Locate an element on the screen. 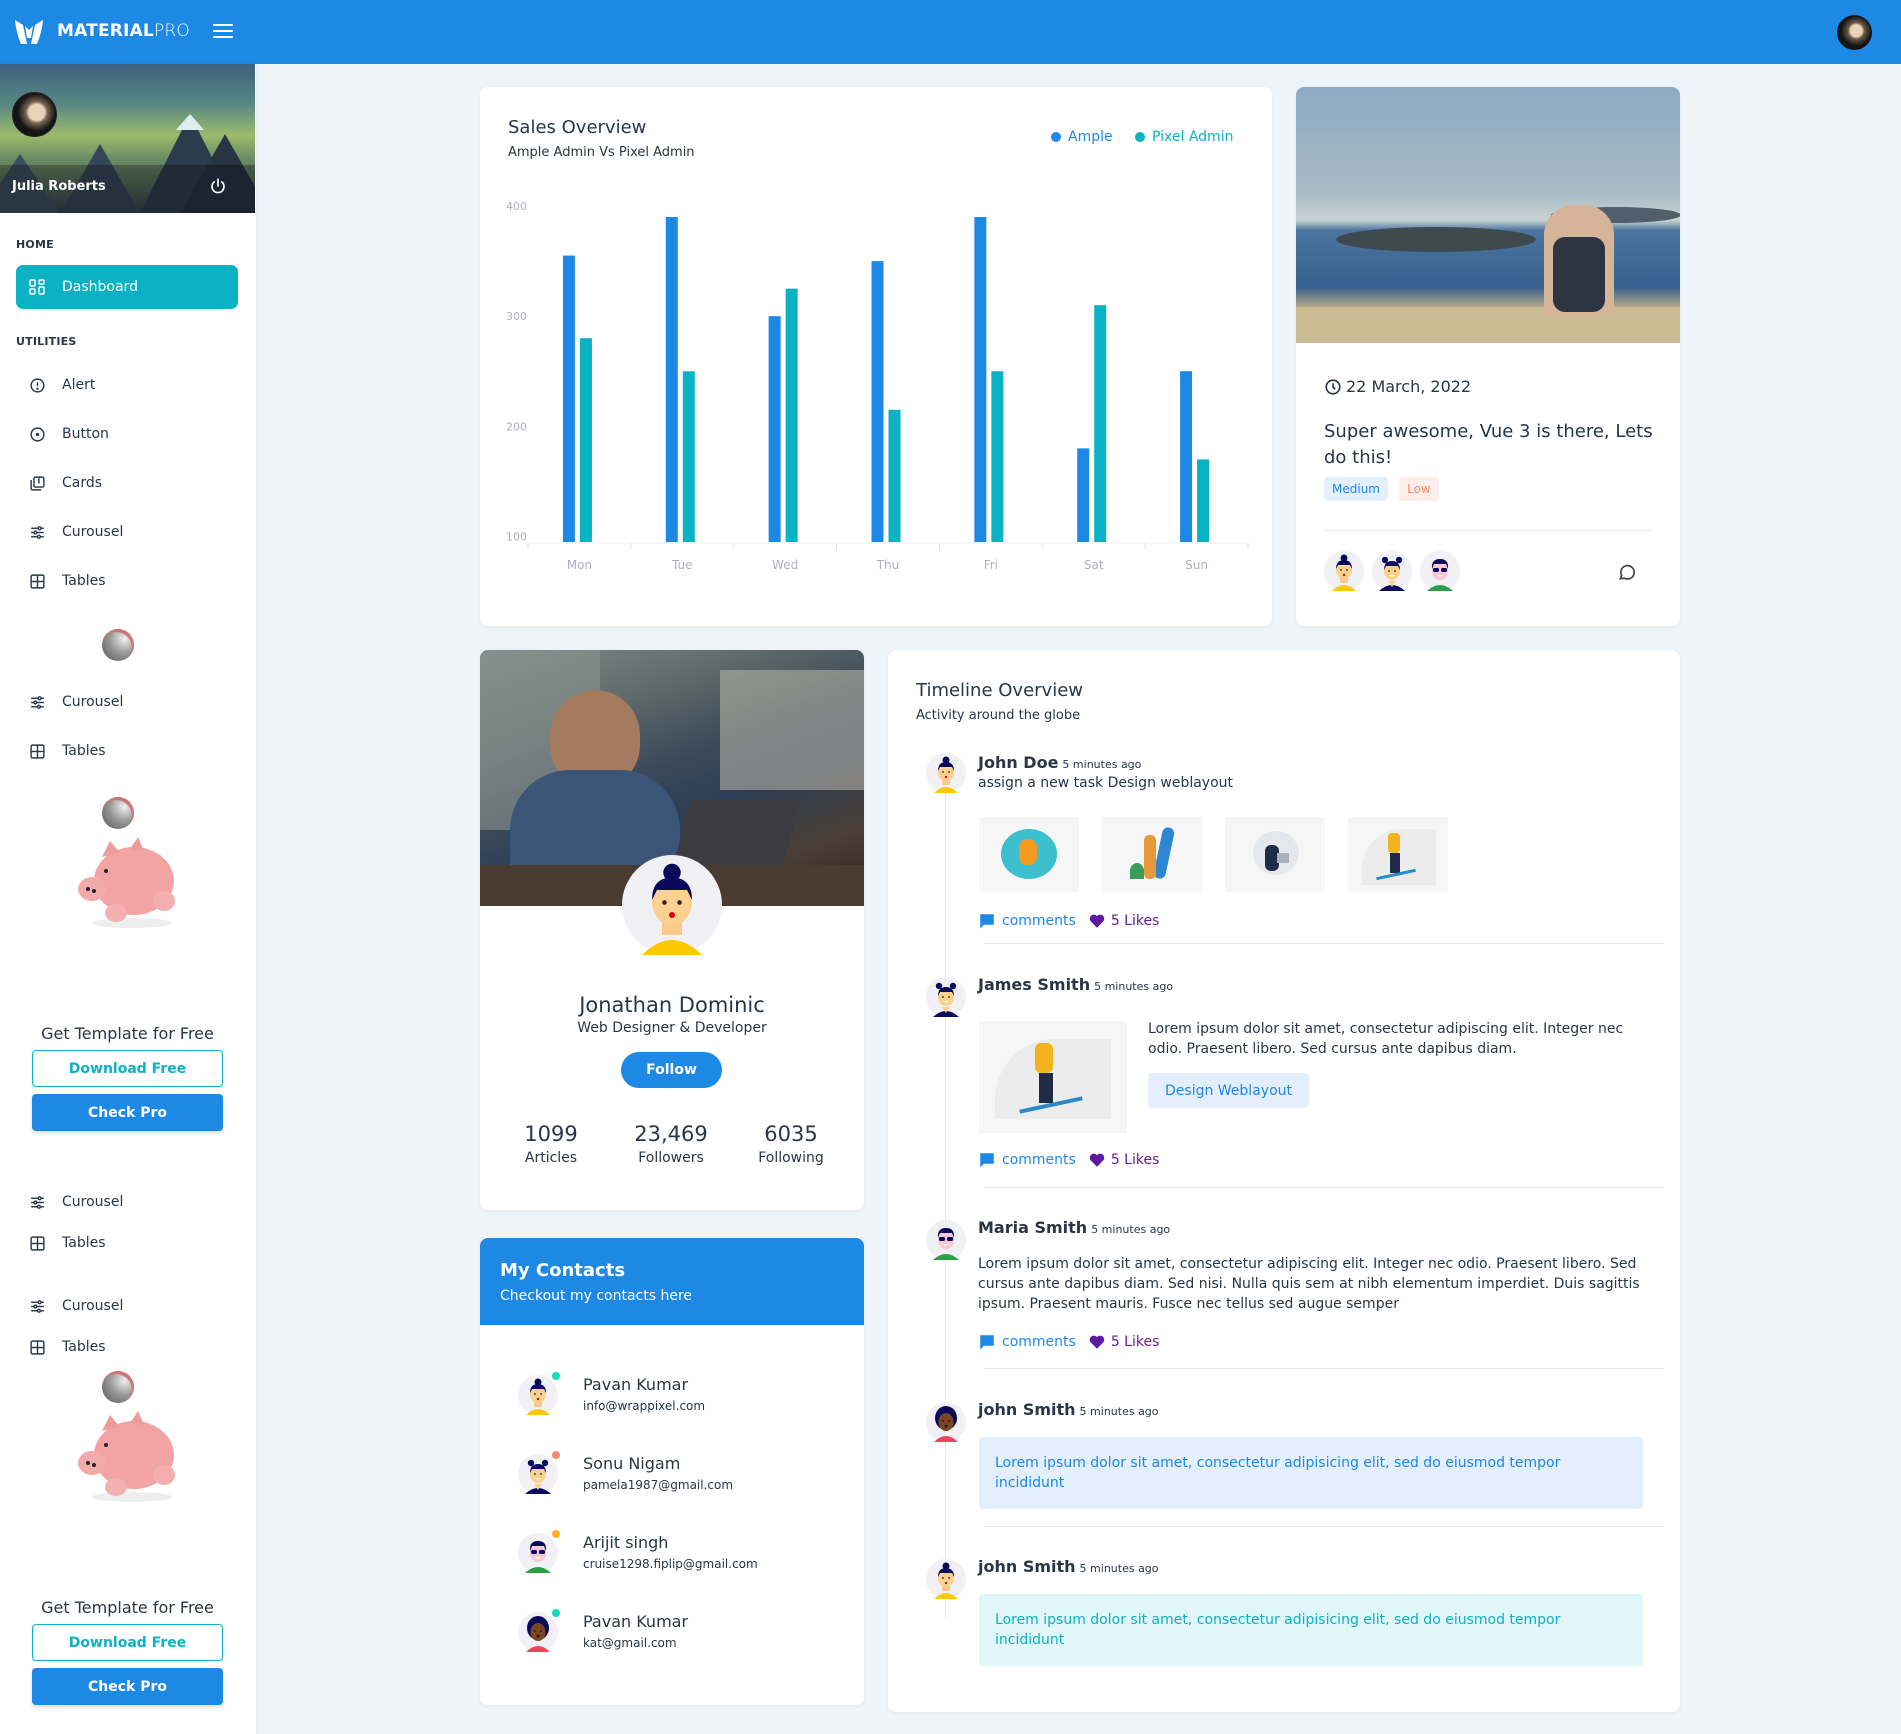 This screenshot has height=1734, width=1901. status-dot is located at coordinates (556, 1613).